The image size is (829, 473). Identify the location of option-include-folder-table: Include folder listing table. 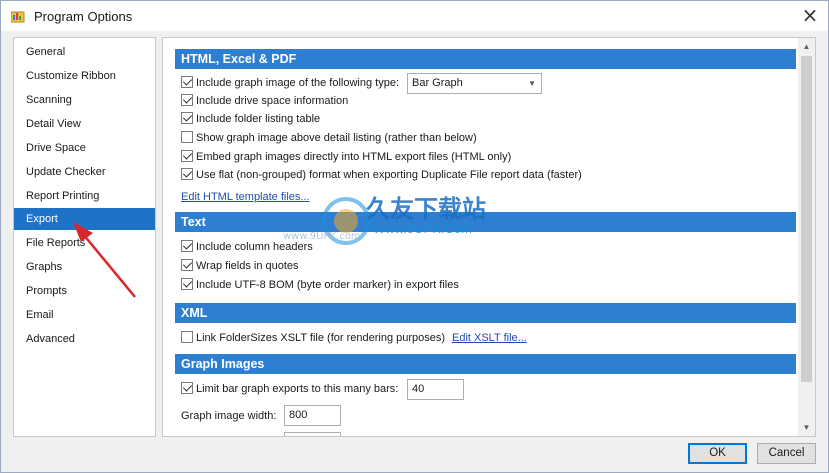
(250, 120).